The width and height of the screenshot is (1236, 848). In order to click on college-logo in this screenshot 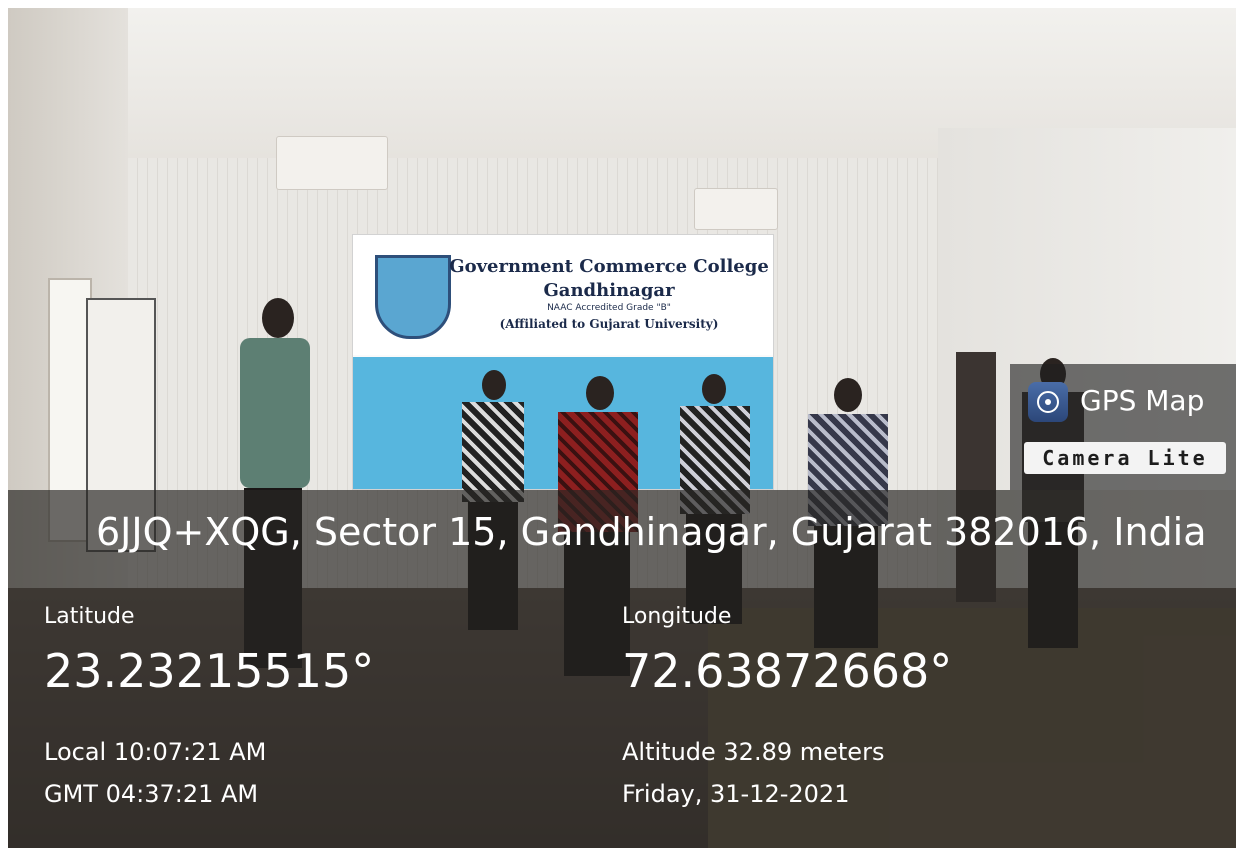, I will do `click(413, 297)`.